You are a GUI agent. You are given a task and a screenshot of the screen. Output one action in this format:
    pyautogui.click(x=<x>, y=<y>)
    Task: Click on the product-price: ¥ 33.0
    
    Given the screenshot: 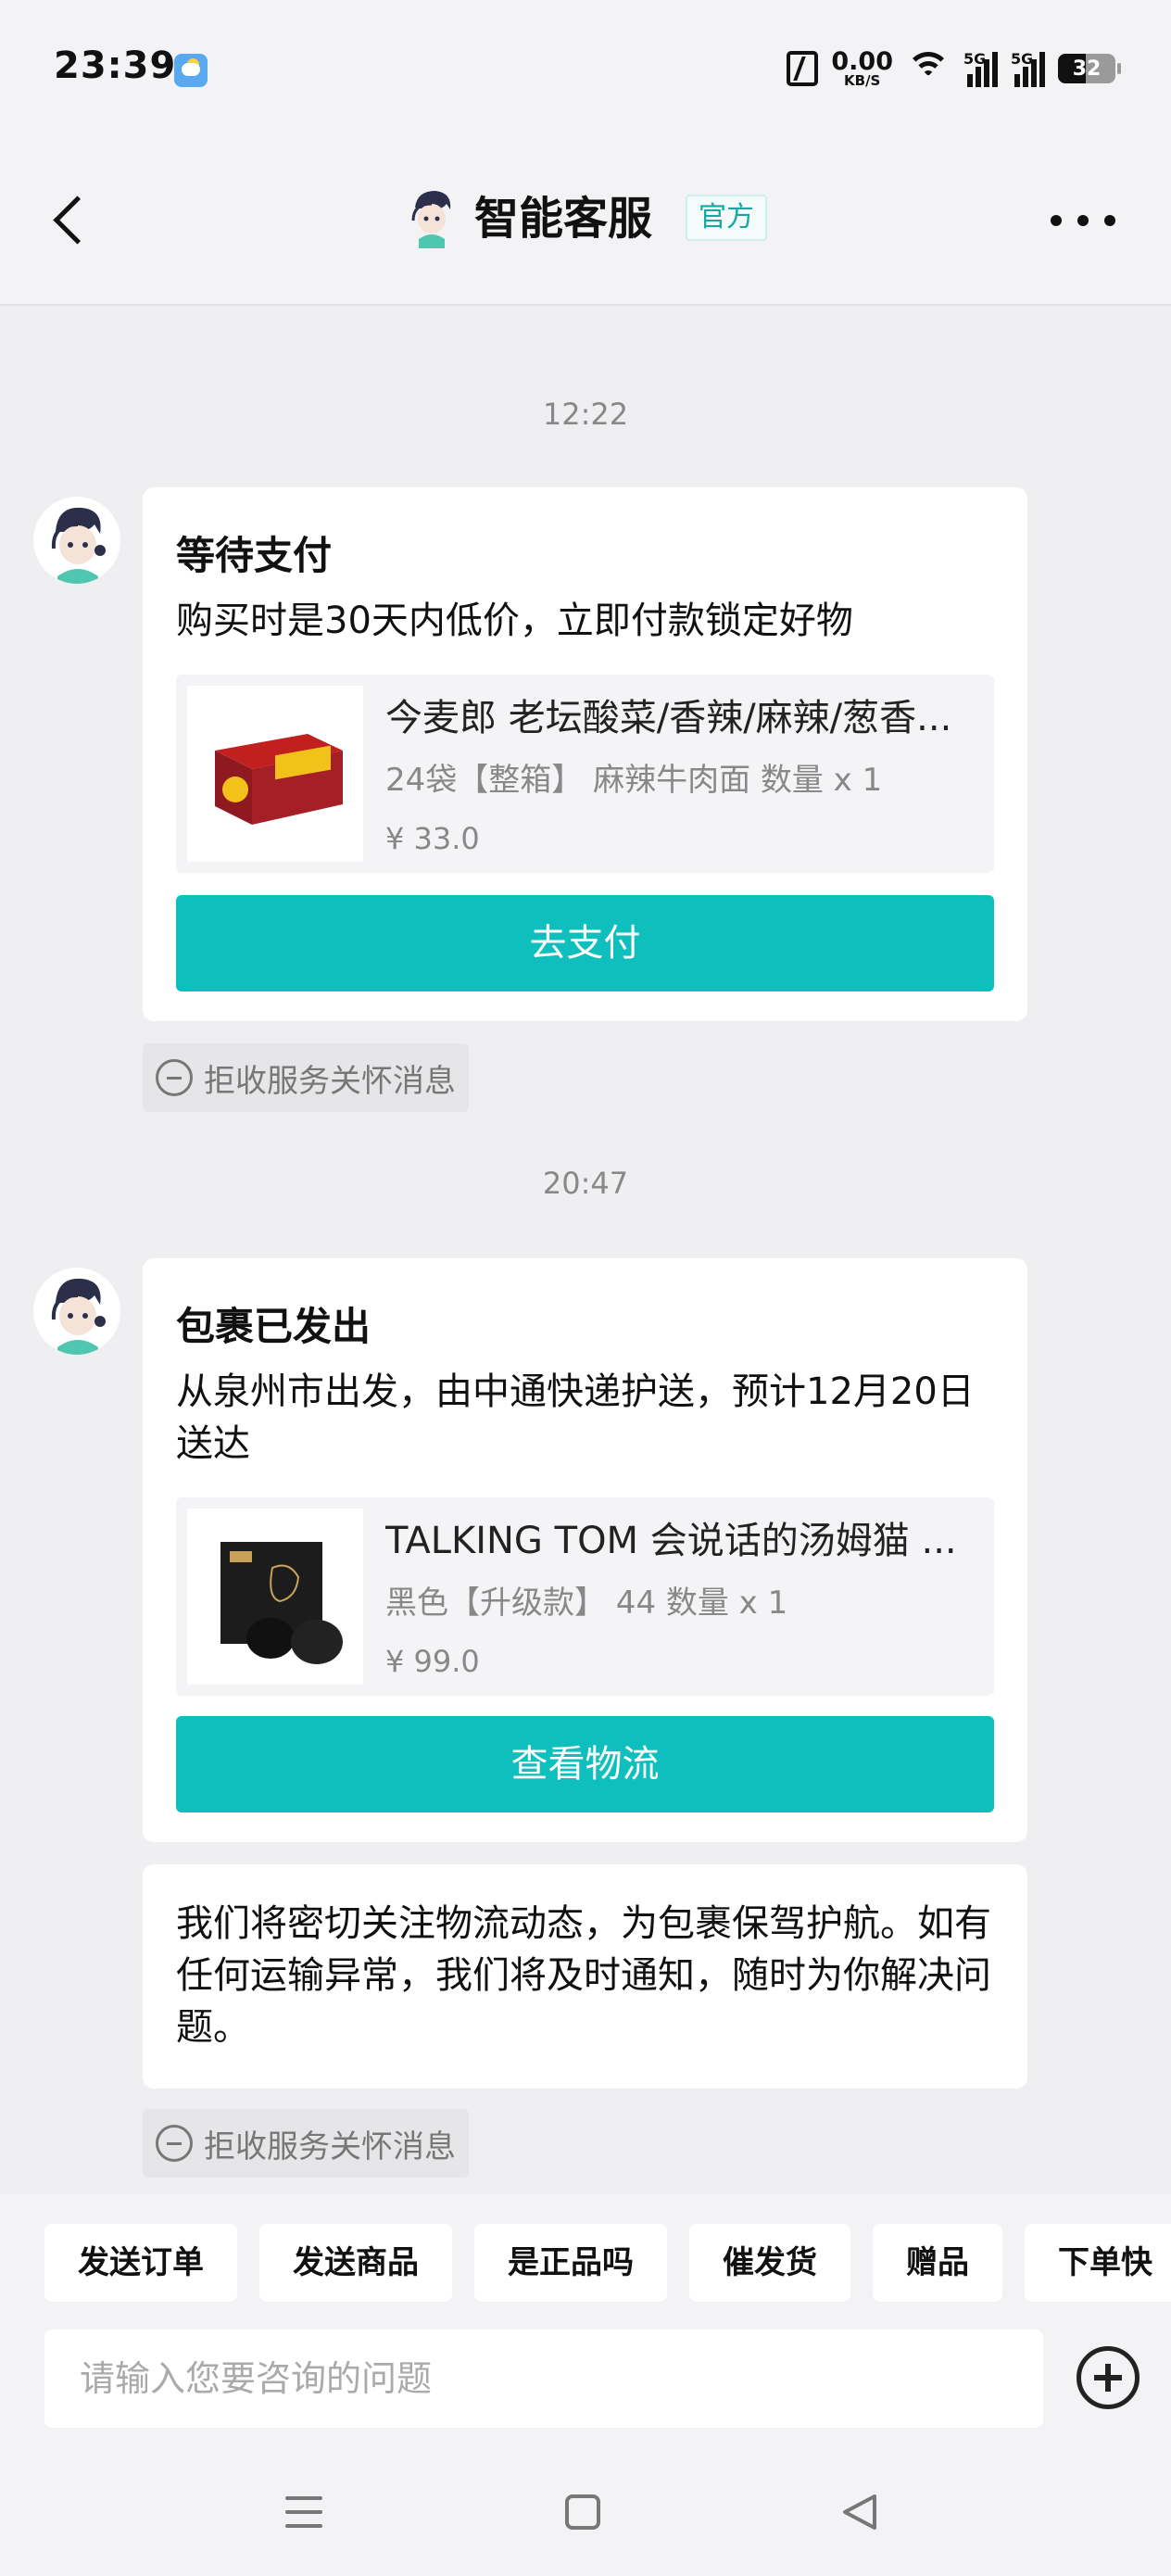 What is the action you would take?
    pyautogui.click(x=433, y=838)
    